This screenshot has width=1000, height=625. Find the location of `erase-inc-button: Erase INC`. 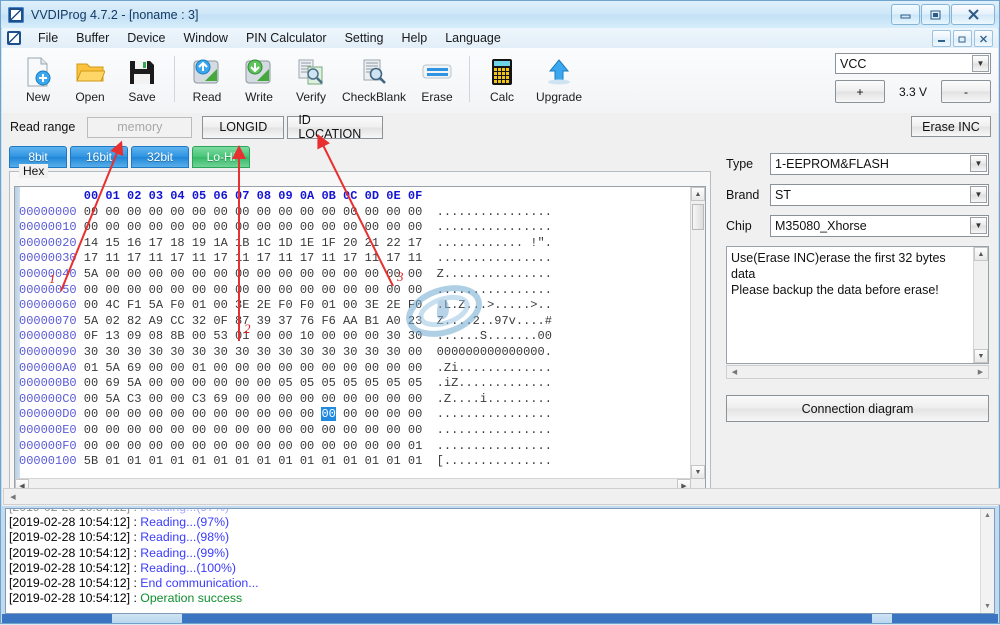

erase-inc-button: Erase INC is located at coordinates (951, 126).